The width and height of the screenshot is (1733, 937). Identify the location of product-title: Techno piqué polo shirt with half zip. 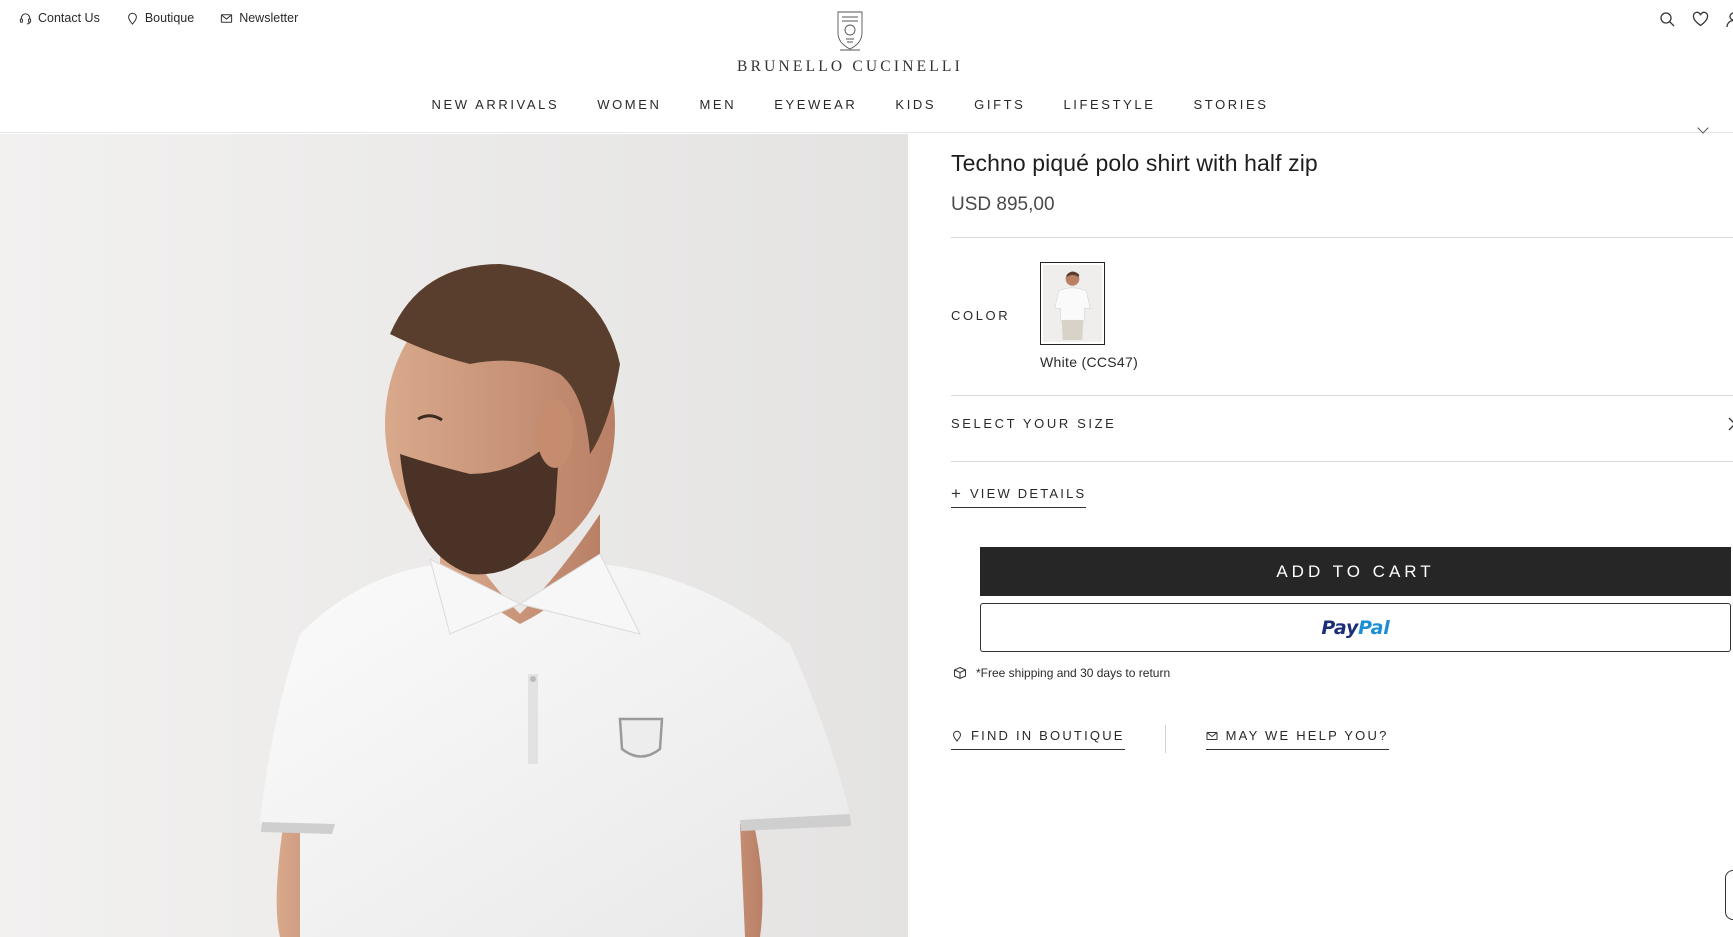
(1134, 163).